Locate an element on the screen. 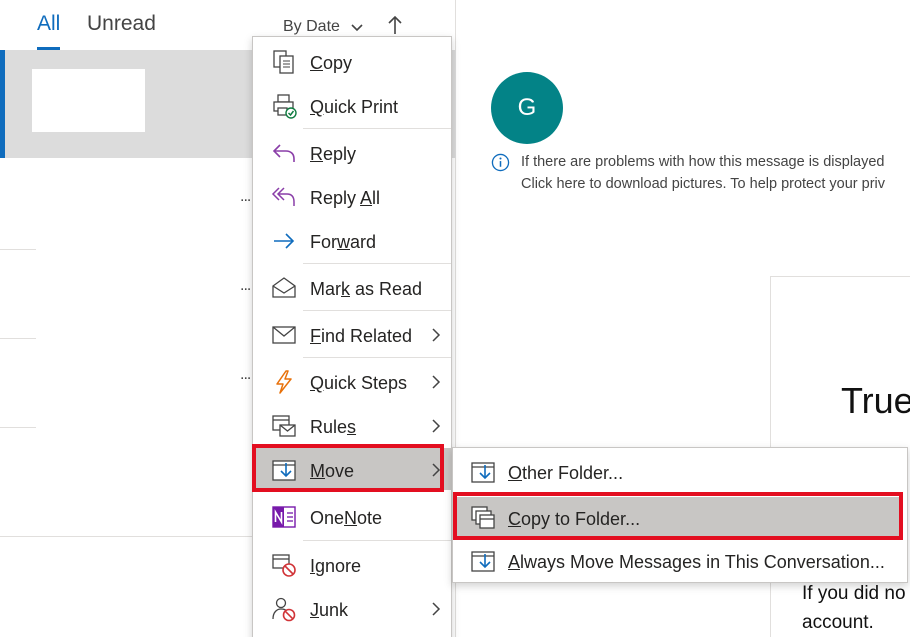 The height and width of the screenshot is (637, 910). envelope-open-icon is located at coordinates (284, 287).